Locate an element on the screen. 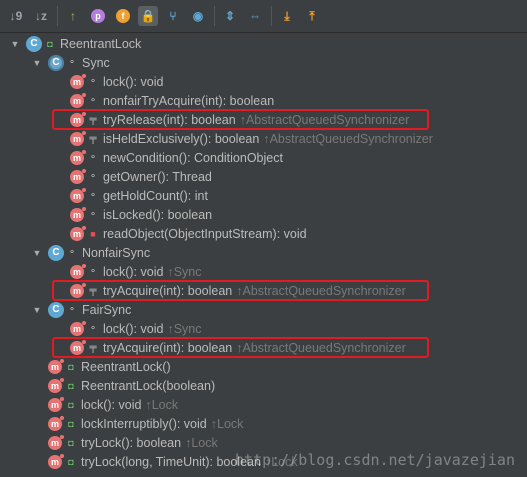 This screenshot has height=477, width=527. tree-method-row: m ∘ lock(): void is located at coordinates (263, 81).